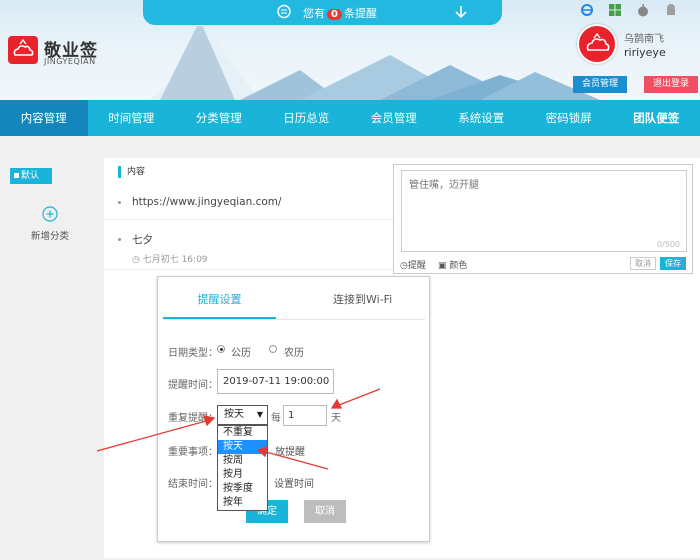 The image size is (700, 560). What do you see at coordinates (673, 263) in the screenshot?
I see `editor-save-button: 保存` at bounding box center [673, 263].